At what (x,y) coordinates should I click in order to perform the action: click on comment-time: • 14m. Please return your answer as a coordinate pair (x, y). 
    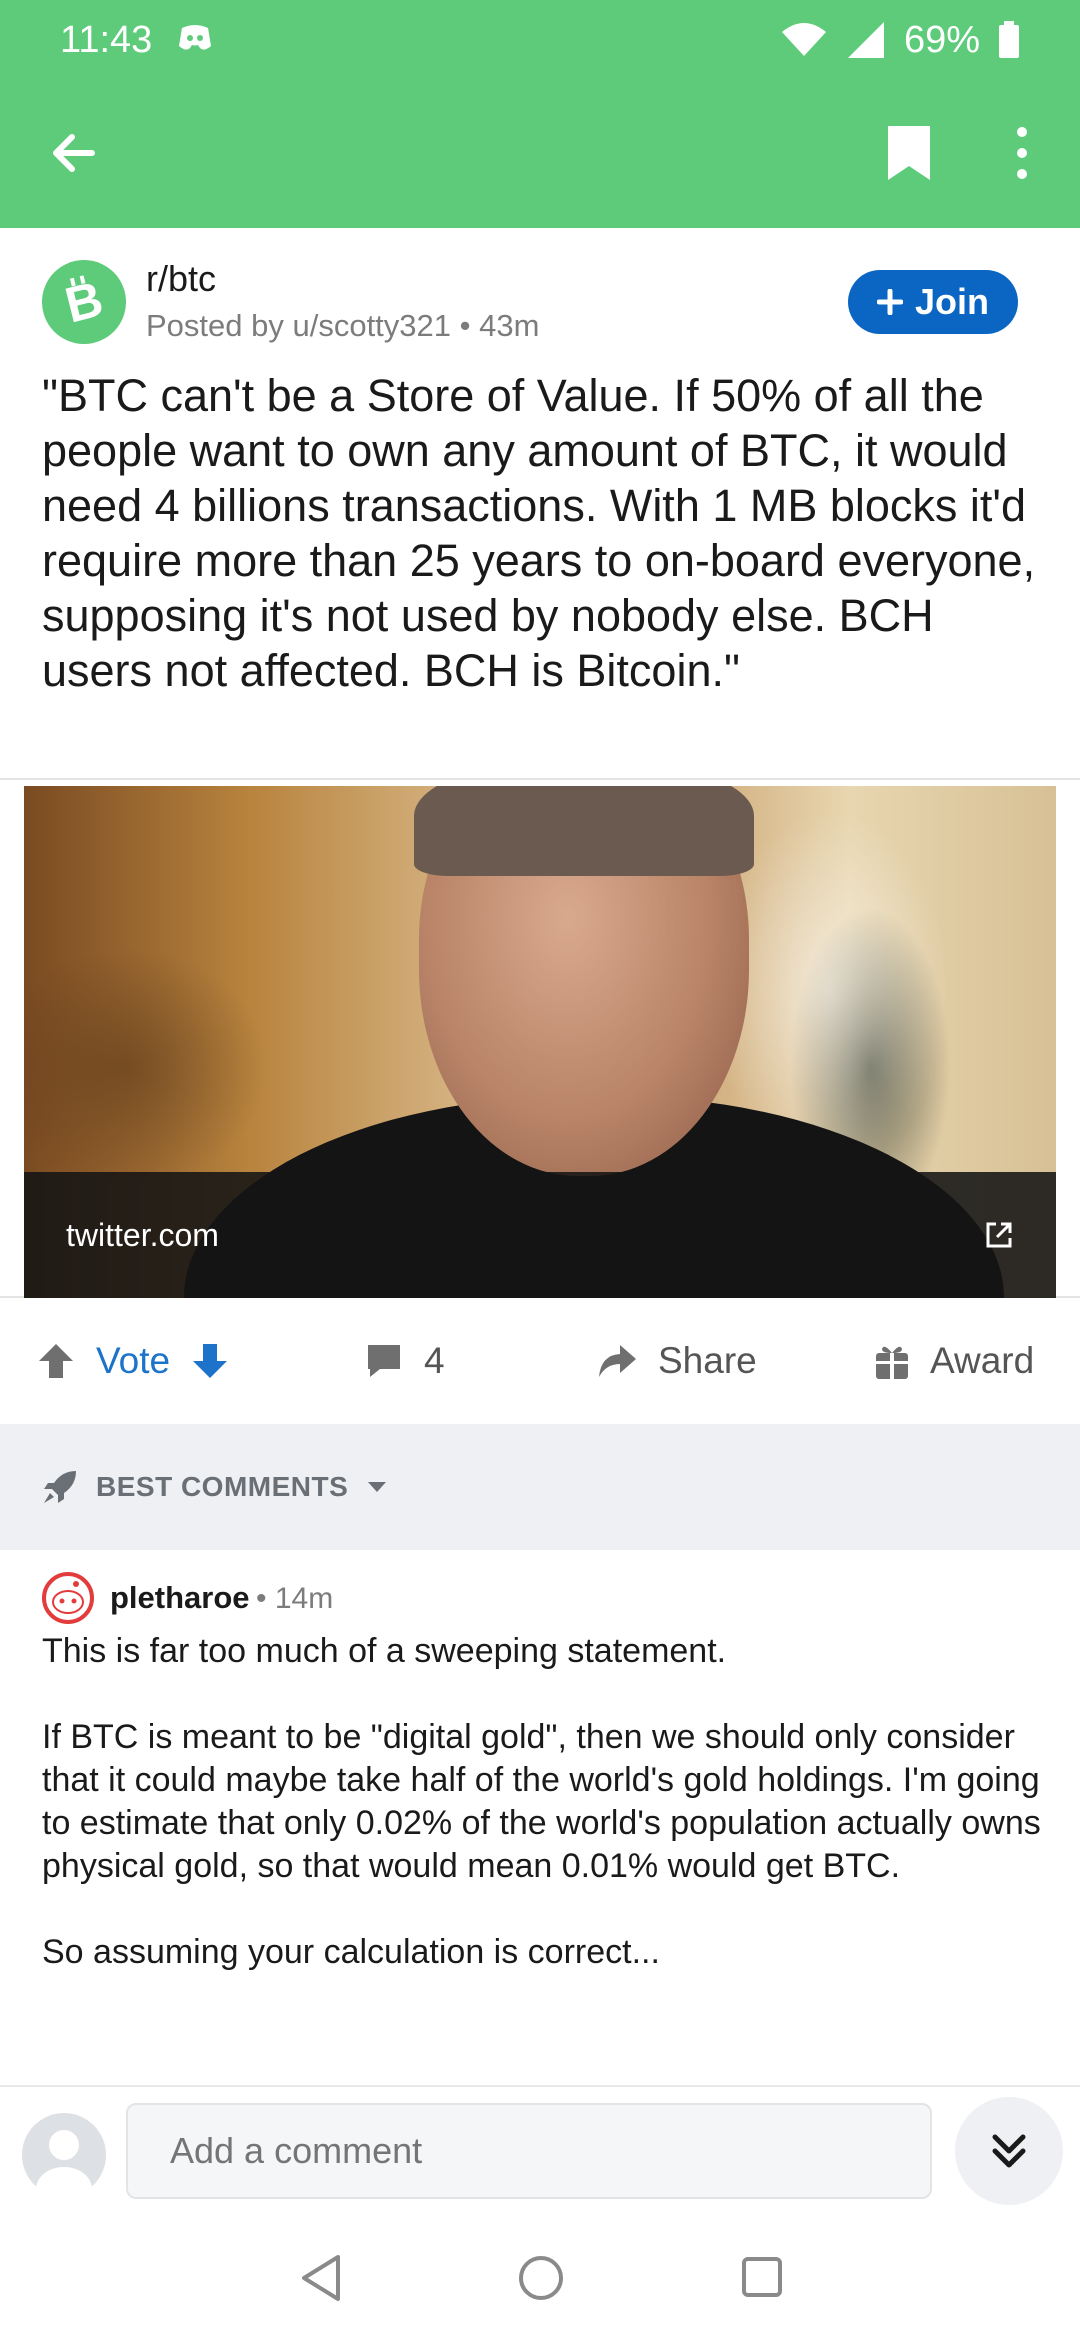
    Looking at the image, I should click on (294, 1599).